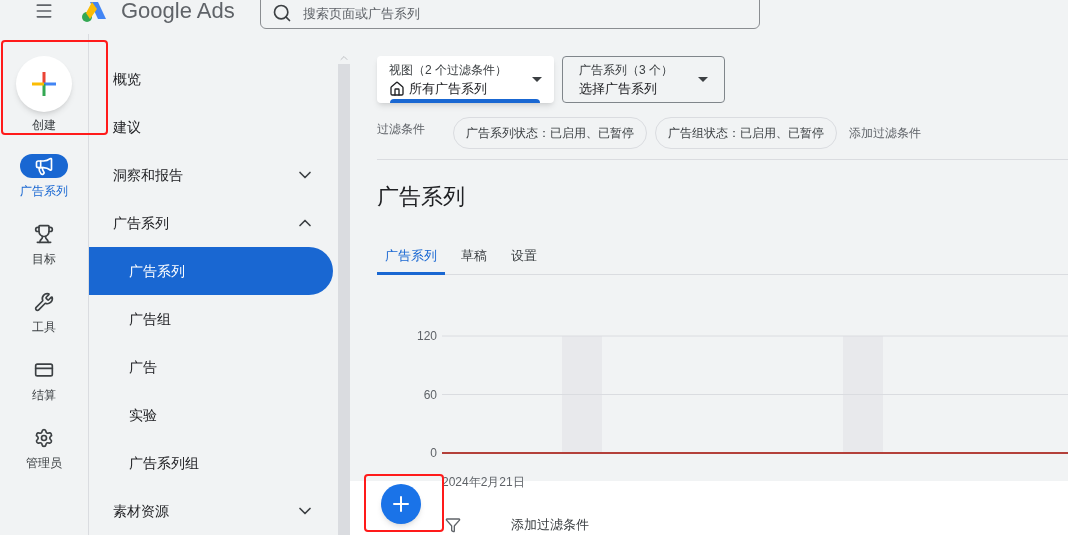 The width and height of the screenshot is (1068, 535). What do you see at coordinates (211, 175) in the screenshot?
I see `nav-item: 洞察和报告` at bounding box center [211, 175].